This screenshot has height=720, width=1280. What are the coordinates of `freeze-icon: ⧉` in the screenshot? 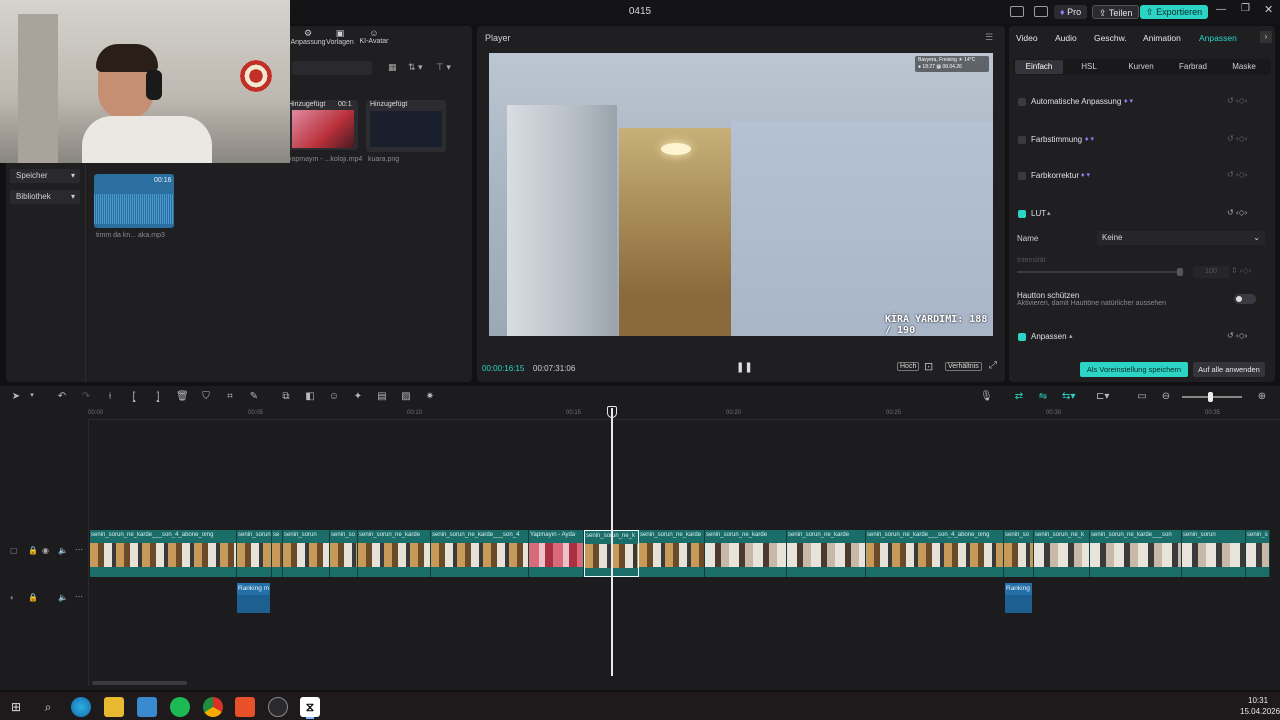 It's located at (286, 396).